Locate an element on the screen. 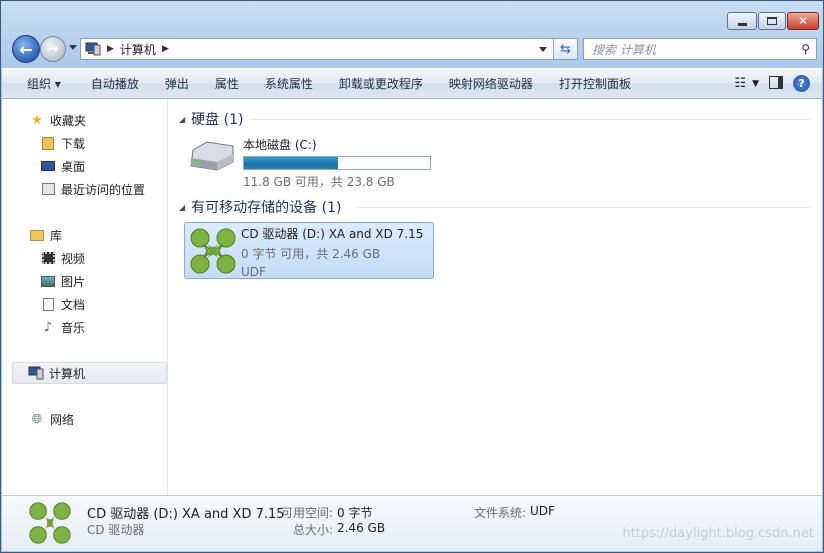 The image size is (824, 553). star-icon: ★ is located at coordinates (37, 120).